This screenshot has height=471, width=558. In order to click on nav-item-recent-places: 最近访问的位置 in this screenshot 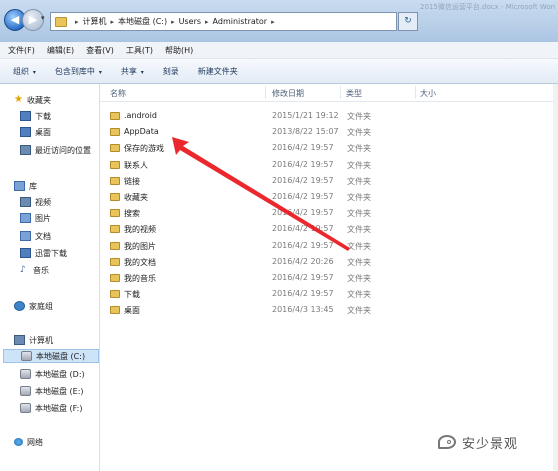, I will do `click(69, 150)`.